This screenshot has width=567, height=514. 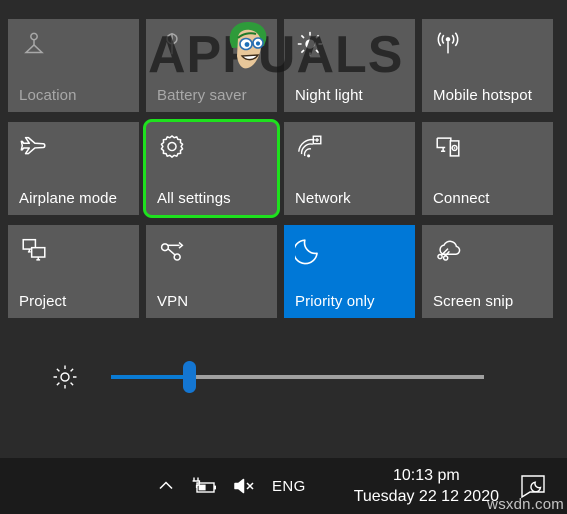 What do you see at coordinates (43, 301) in the screenshot?
I see `quick-action-label: Project` at bounding box center [43, 301].